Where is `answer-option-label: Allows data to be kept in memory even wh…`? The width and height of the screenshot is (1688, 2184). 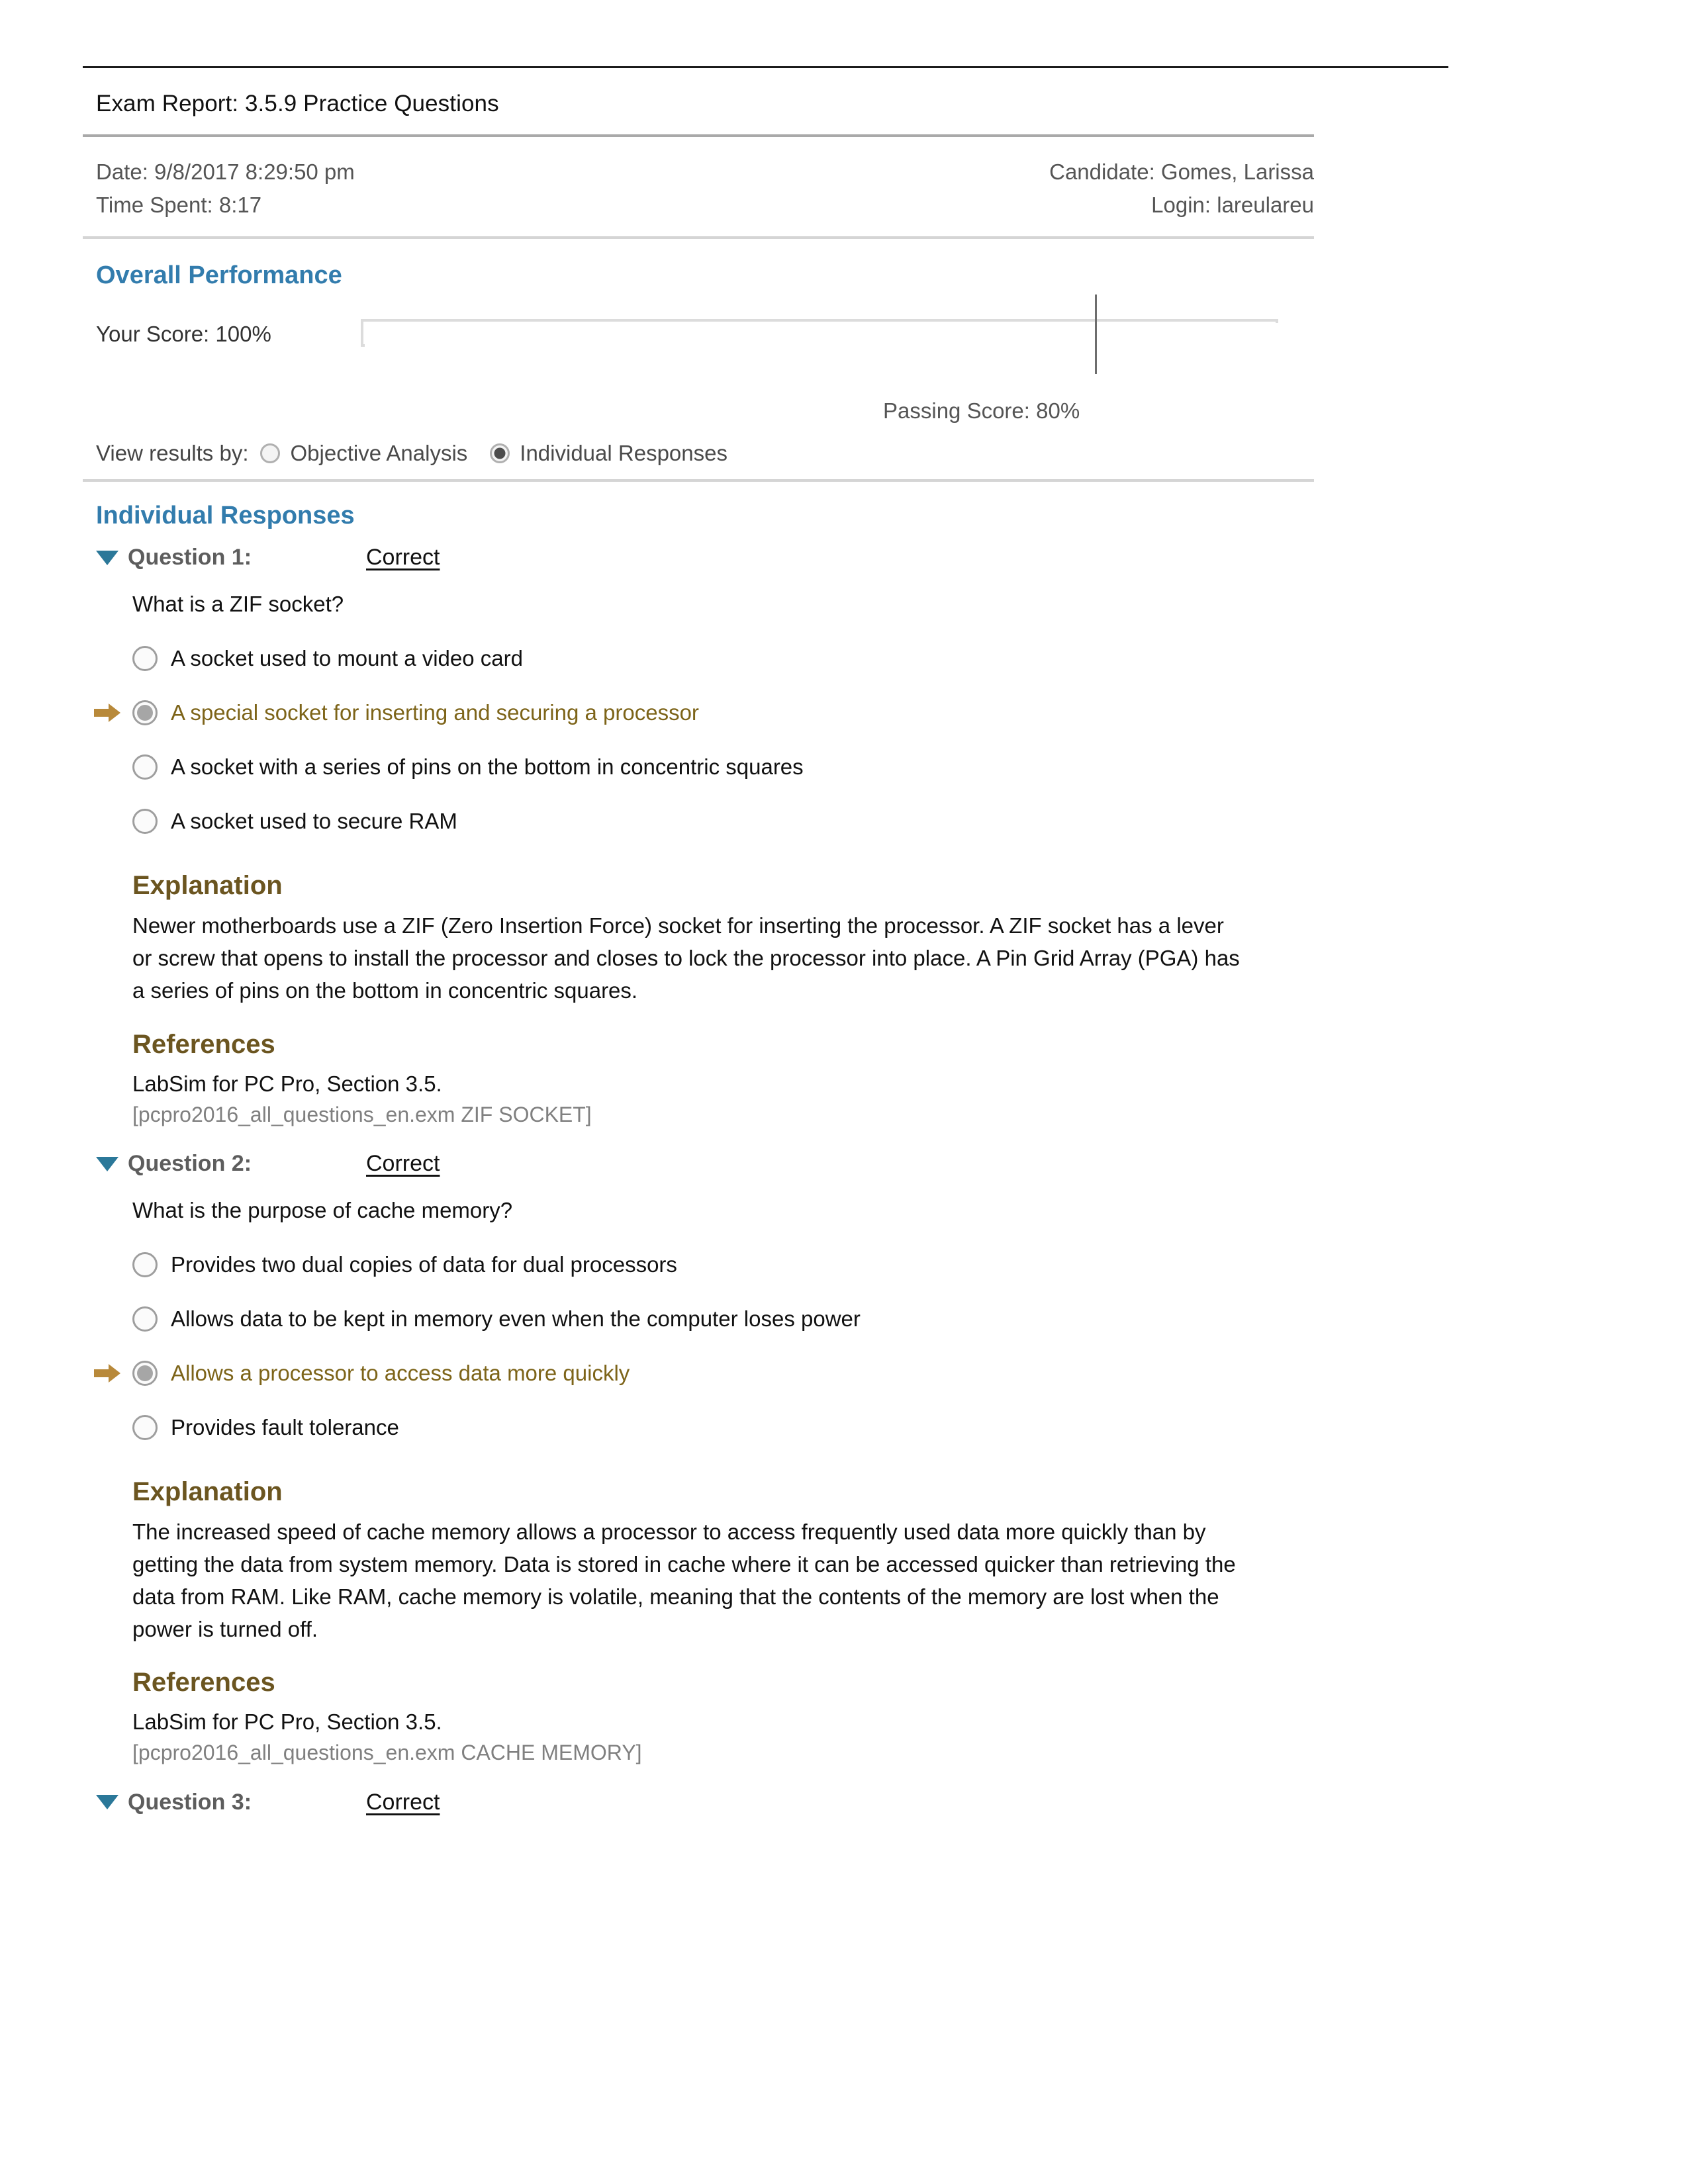
answer-option-label: Allows data to be kept in memory even wh… is located at coordinates (516, 1319).